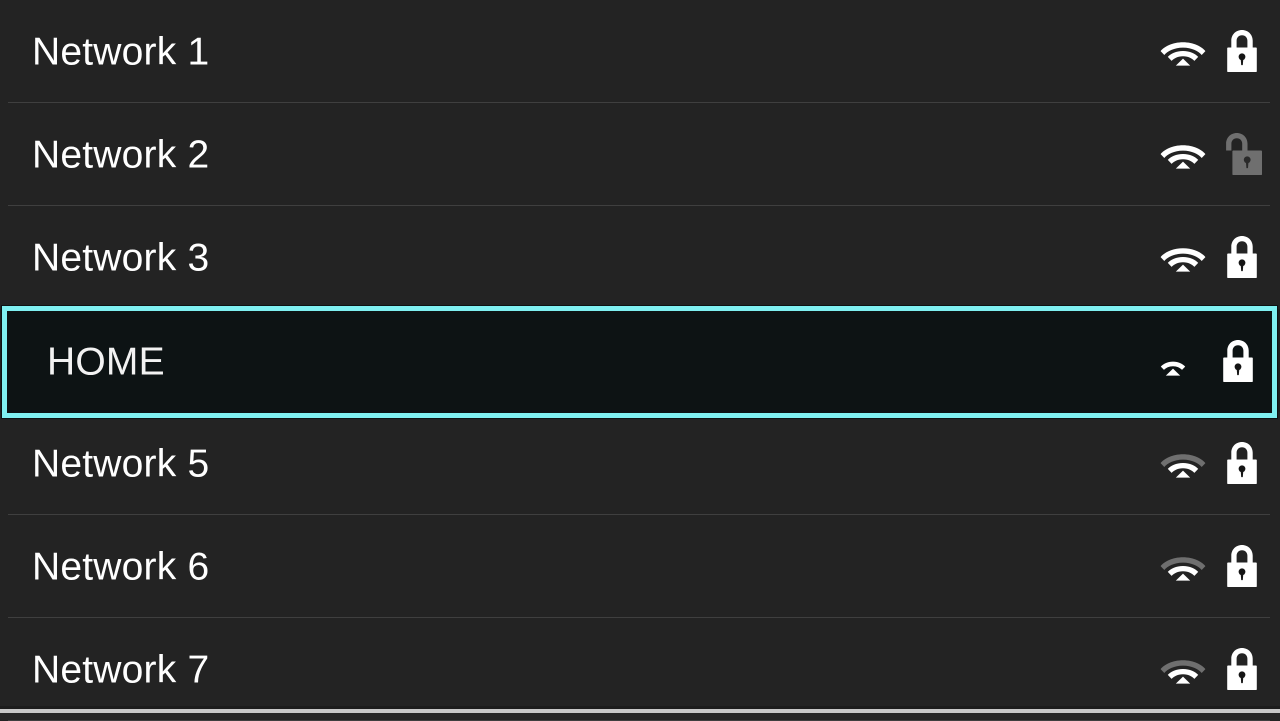  What do you see at coordinates (640, 154) in the screenshot?
I see `network-row: Network 2` at bounding box center [640, 154].